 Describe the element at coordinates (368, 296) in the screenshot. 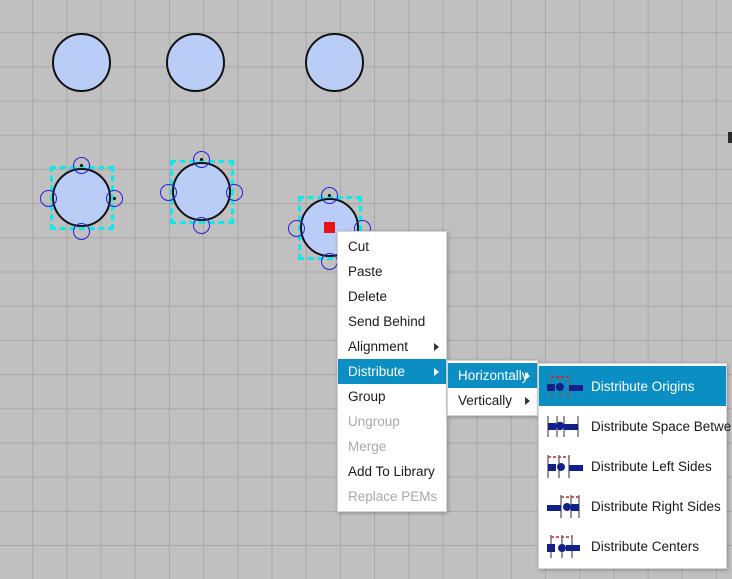

I see `menu-item-label: Delete` at that location.